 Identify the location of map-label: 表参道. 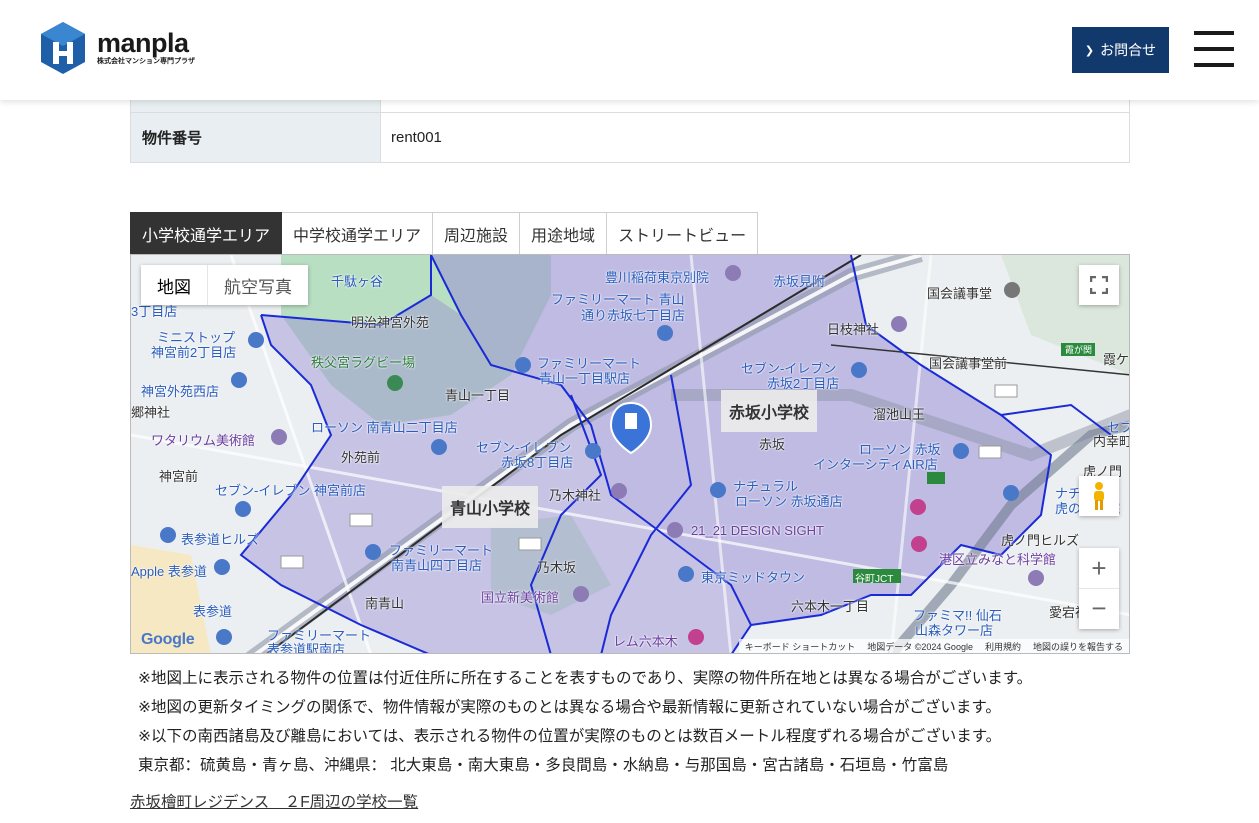
(213, 611).